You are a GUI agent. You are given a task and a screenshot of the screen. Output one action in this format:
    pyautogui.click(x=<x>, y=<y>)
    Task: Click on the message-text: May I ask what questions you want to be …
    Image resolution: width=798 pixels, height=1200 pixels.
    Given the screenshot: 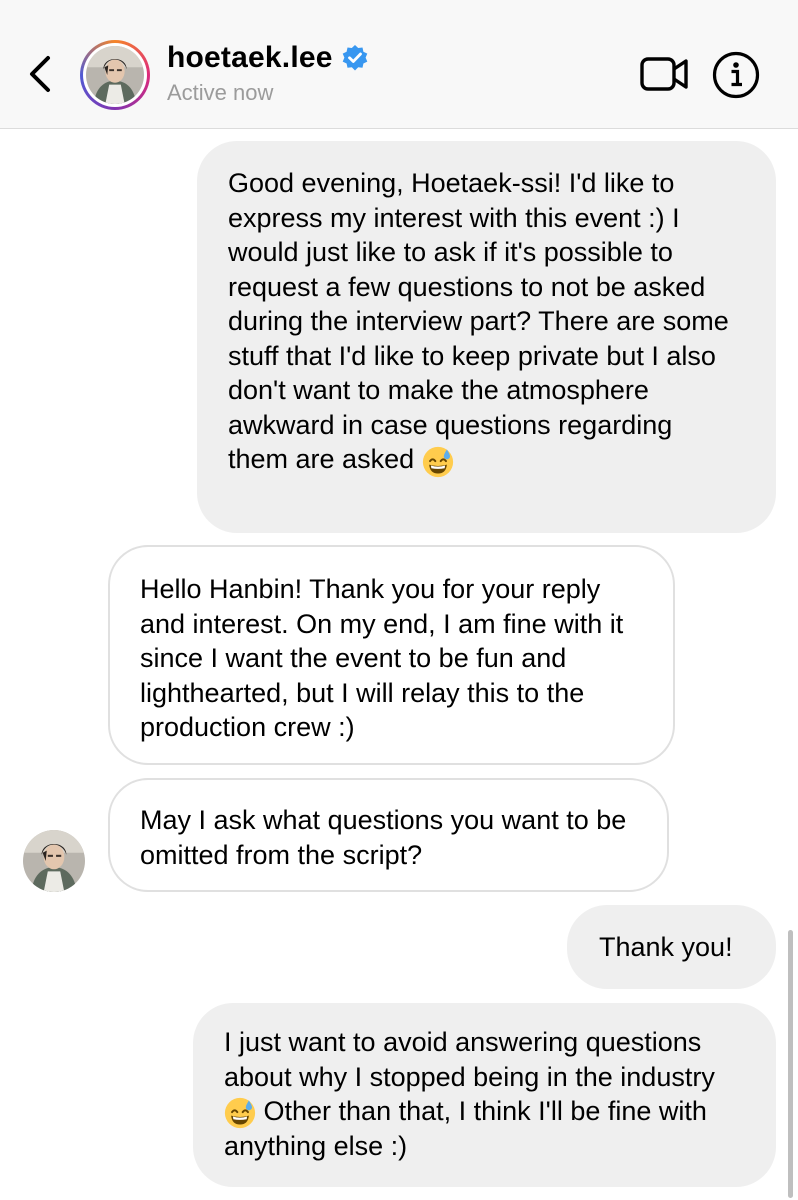 What is the action you would take?
    pyautogui.click(x=383, y=837)
    